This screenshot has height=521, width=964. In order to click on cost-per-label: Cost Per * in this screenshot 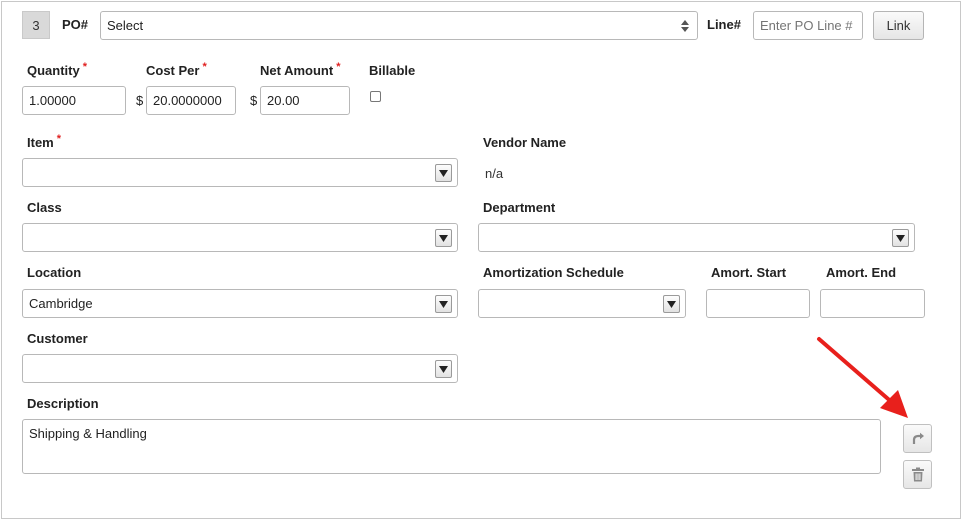, I will do `click(176, 69)`.